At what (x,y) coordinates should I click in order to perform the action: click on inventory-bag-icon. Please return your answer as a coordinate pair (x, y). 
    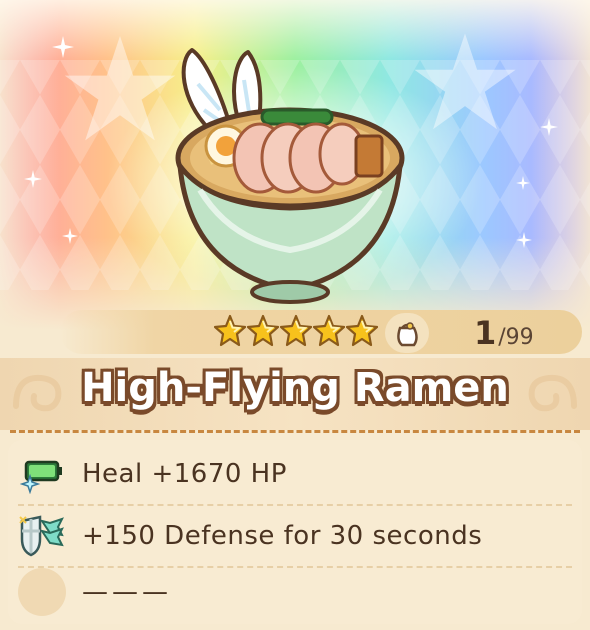
    Looking at the image, I should click on (407, 333).